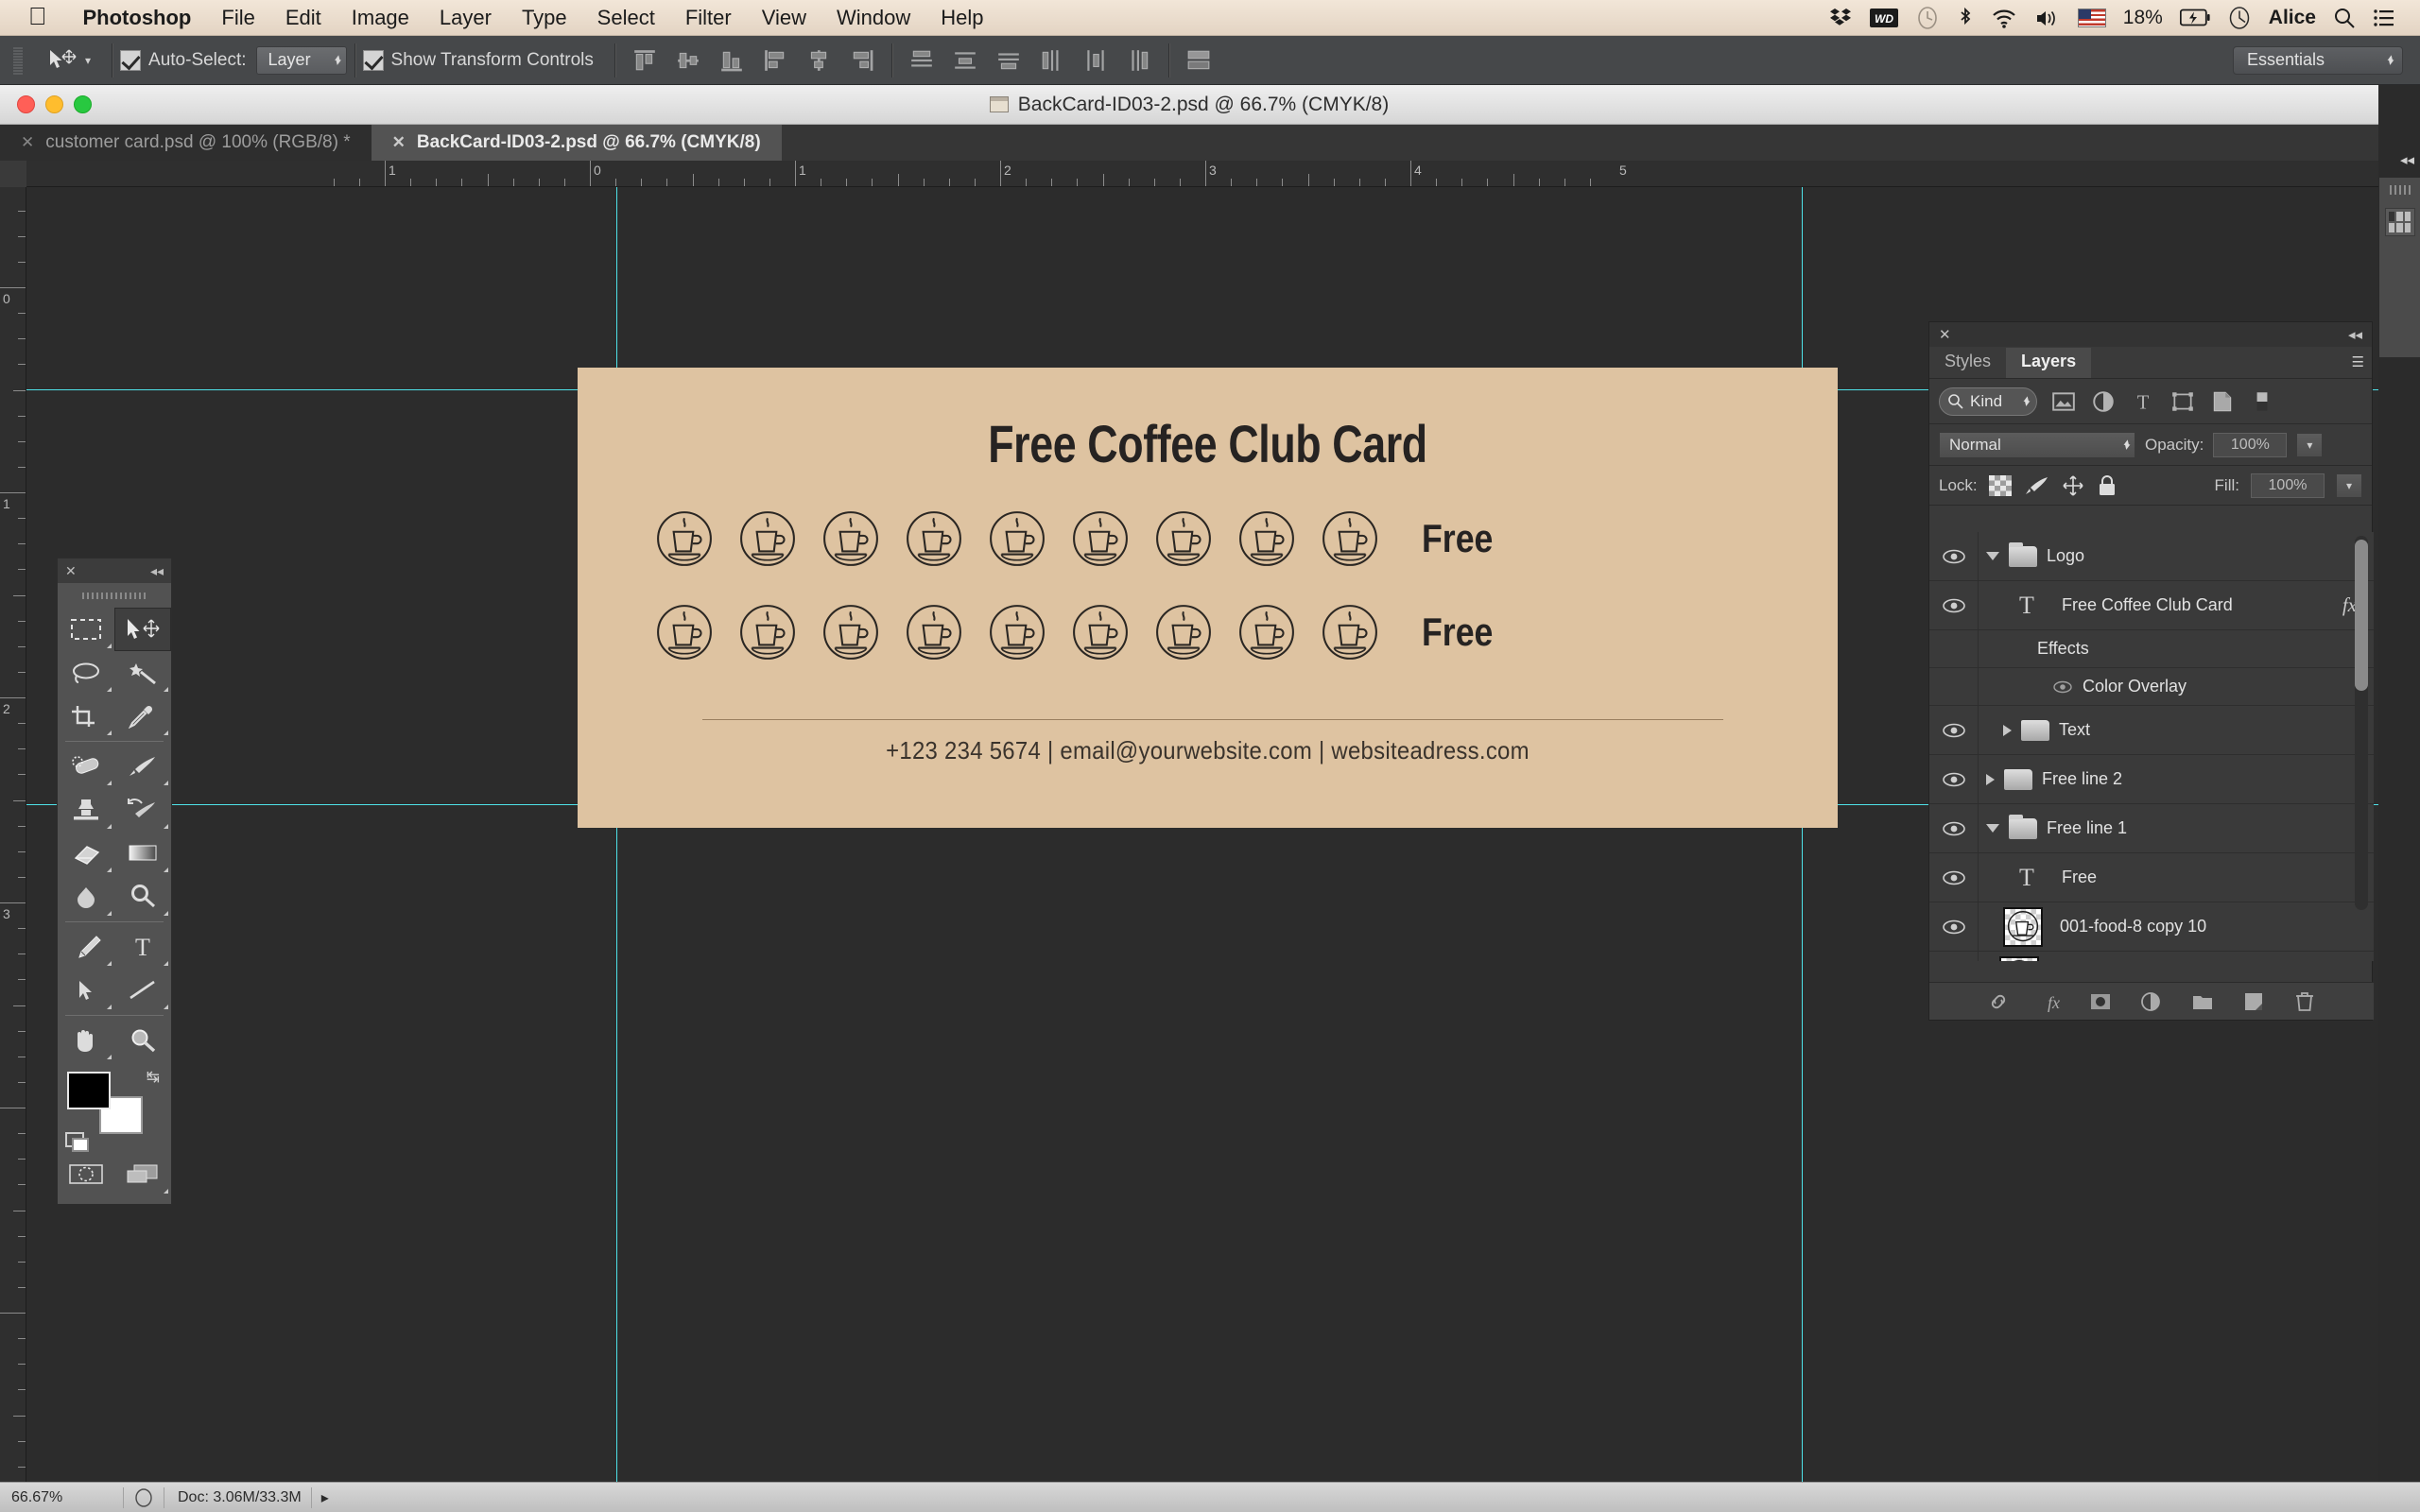 This screenshot has height=1512, width=2420. What do you see at coordinates (2103, 401) in the screenshot?
I see `filter-adjustment-layers-icon` at bounding box center [2103, 401].